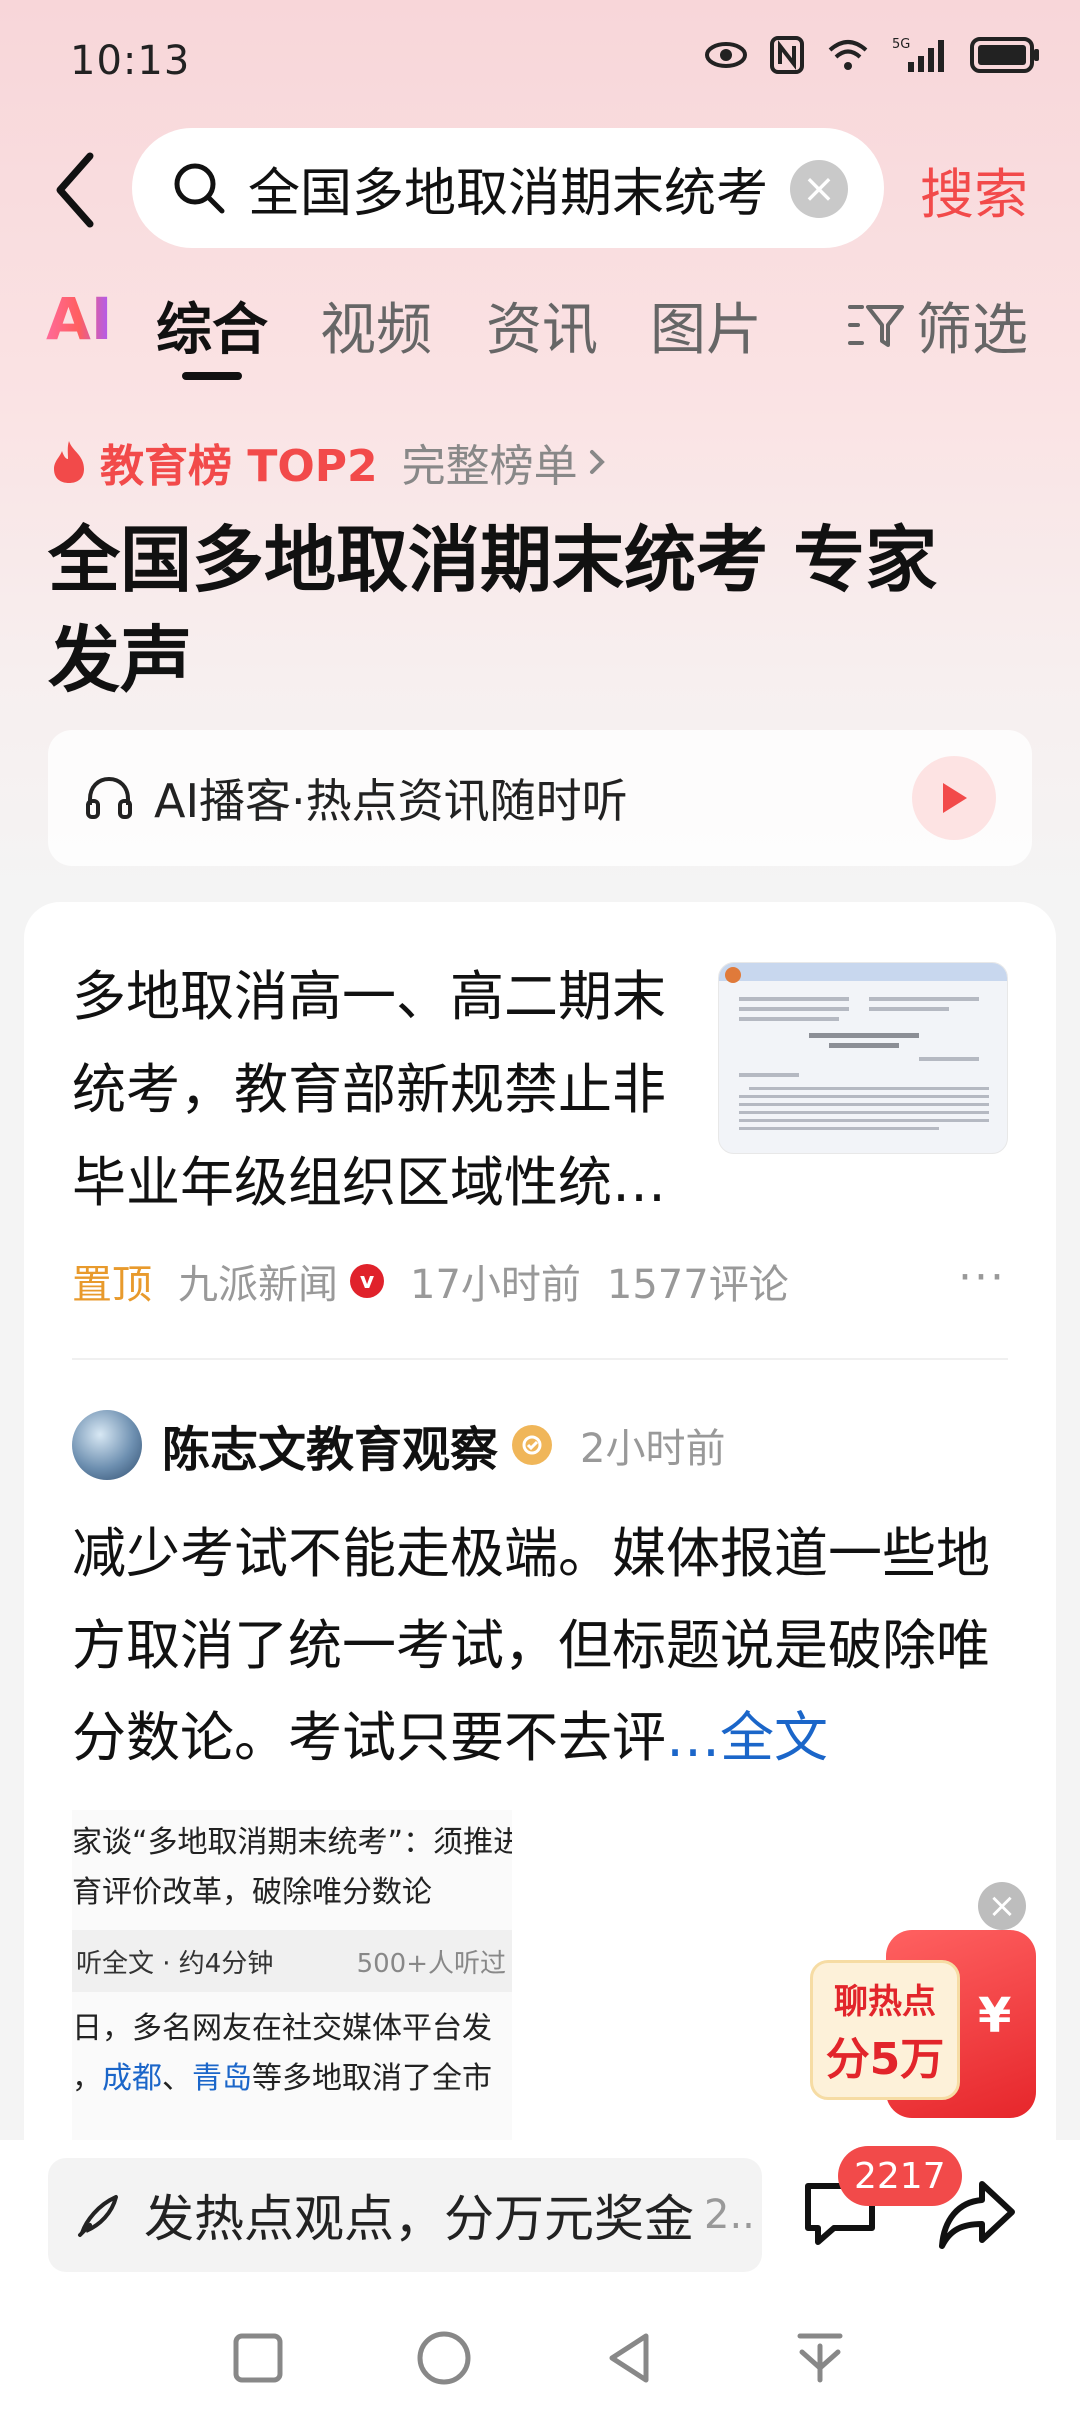  What do you see at coordinates (490, 462) in the screenshot?
I see `full-ranking-link: 完整榜单` at bounding box center [490, 462].